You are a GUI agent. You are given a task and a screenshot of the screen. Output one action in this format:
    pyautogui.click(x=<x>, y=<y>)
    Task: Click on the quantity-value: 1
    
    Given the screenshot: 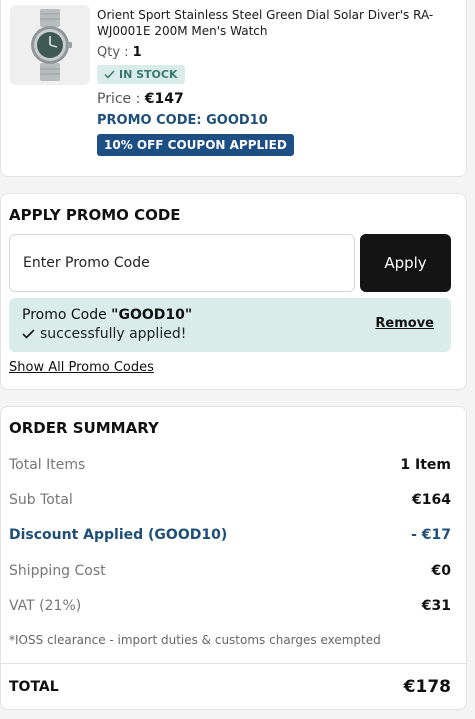 What is the action you would take?
    pyautogui.click(x=137, y=52)
    